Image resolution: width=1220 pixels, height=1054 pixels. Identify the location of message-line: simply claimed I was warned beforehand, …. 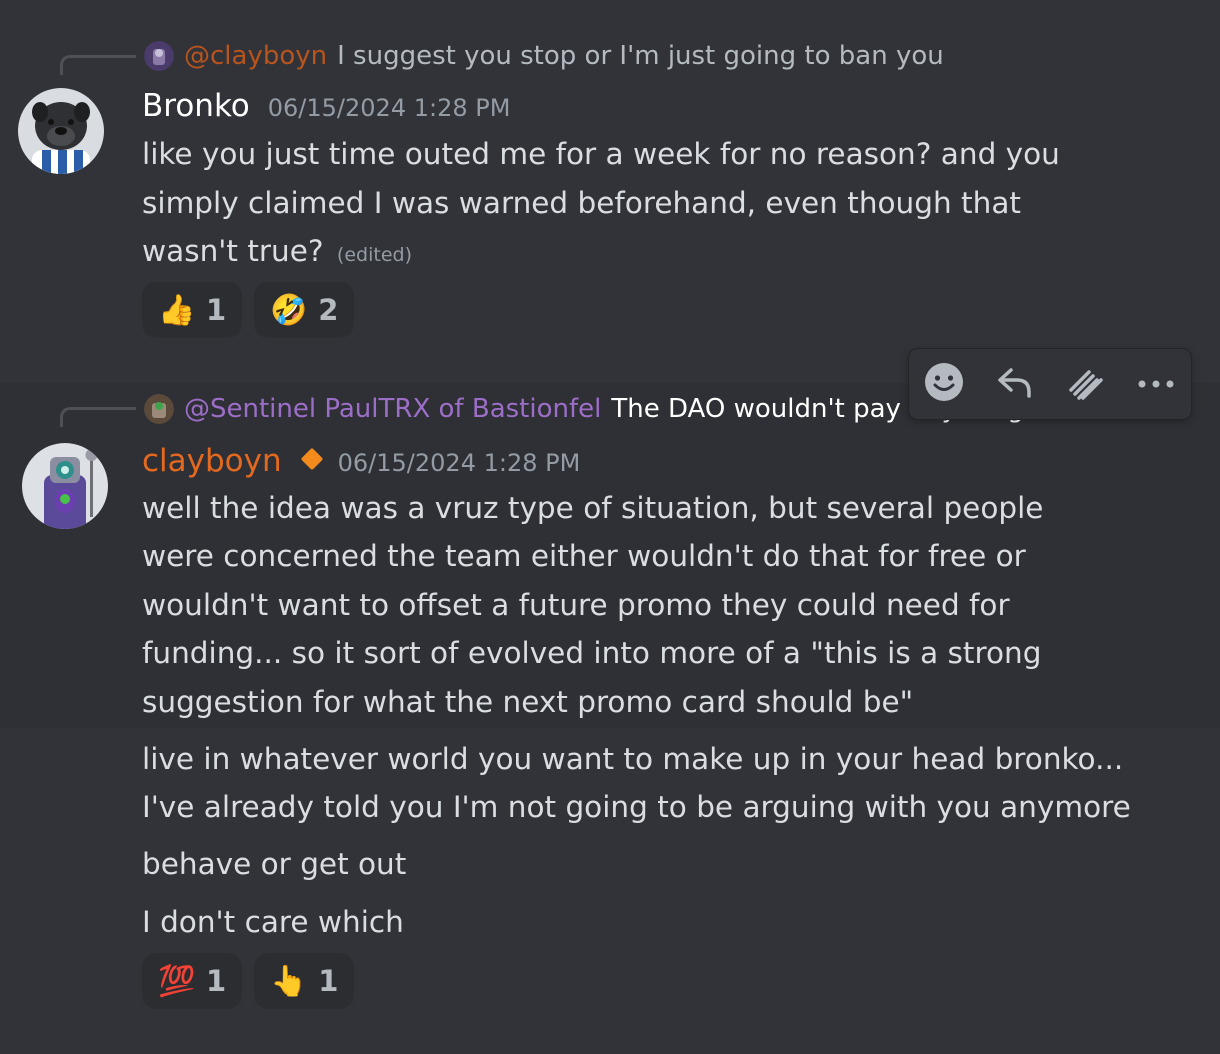
(581, 203).